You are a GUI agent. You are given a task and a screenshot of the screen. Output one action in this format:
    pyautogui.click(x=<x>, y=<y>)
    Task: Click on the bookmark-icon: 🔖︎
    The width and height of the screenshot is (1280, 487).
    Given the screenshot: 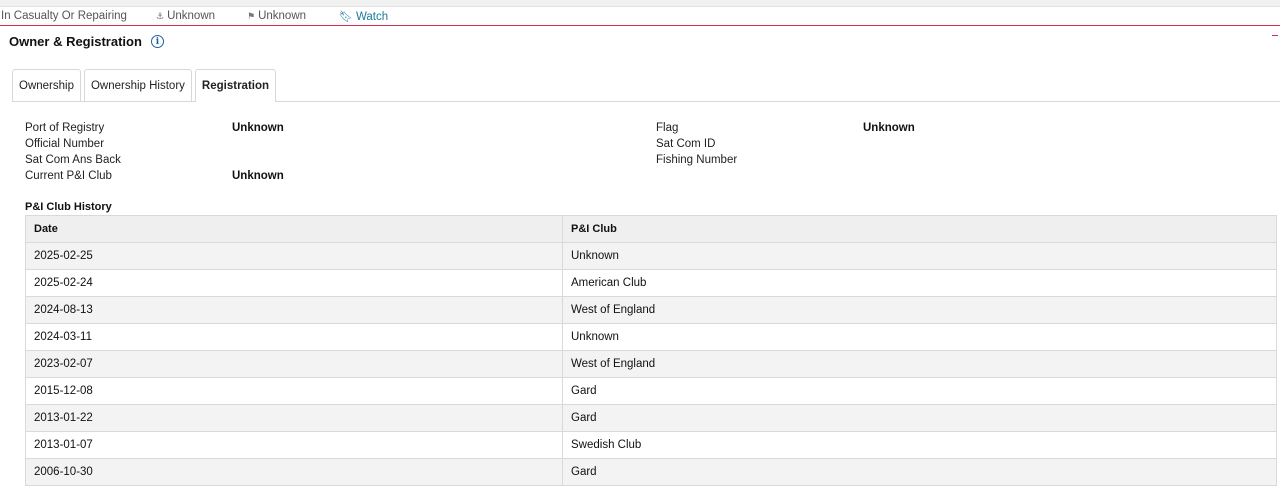 What is the action you would take?
    pyautogui.click(x=346, y=17)
    